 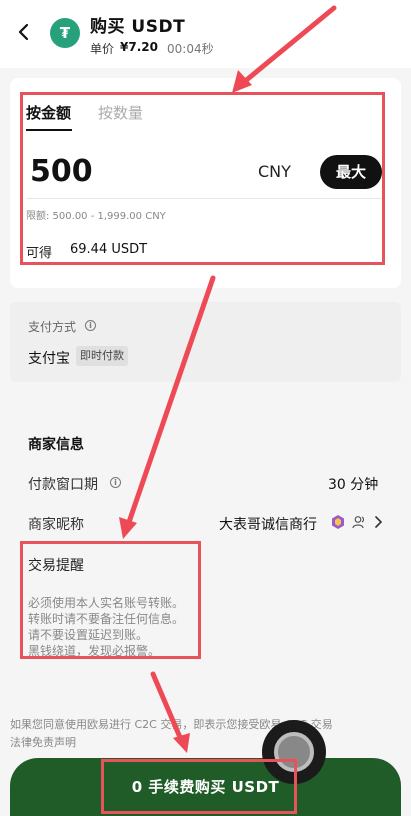 What do you see at coordinates (199, 786) in the screenshot?
I see `highlight-box-buy` at bounding box center [199, 786].